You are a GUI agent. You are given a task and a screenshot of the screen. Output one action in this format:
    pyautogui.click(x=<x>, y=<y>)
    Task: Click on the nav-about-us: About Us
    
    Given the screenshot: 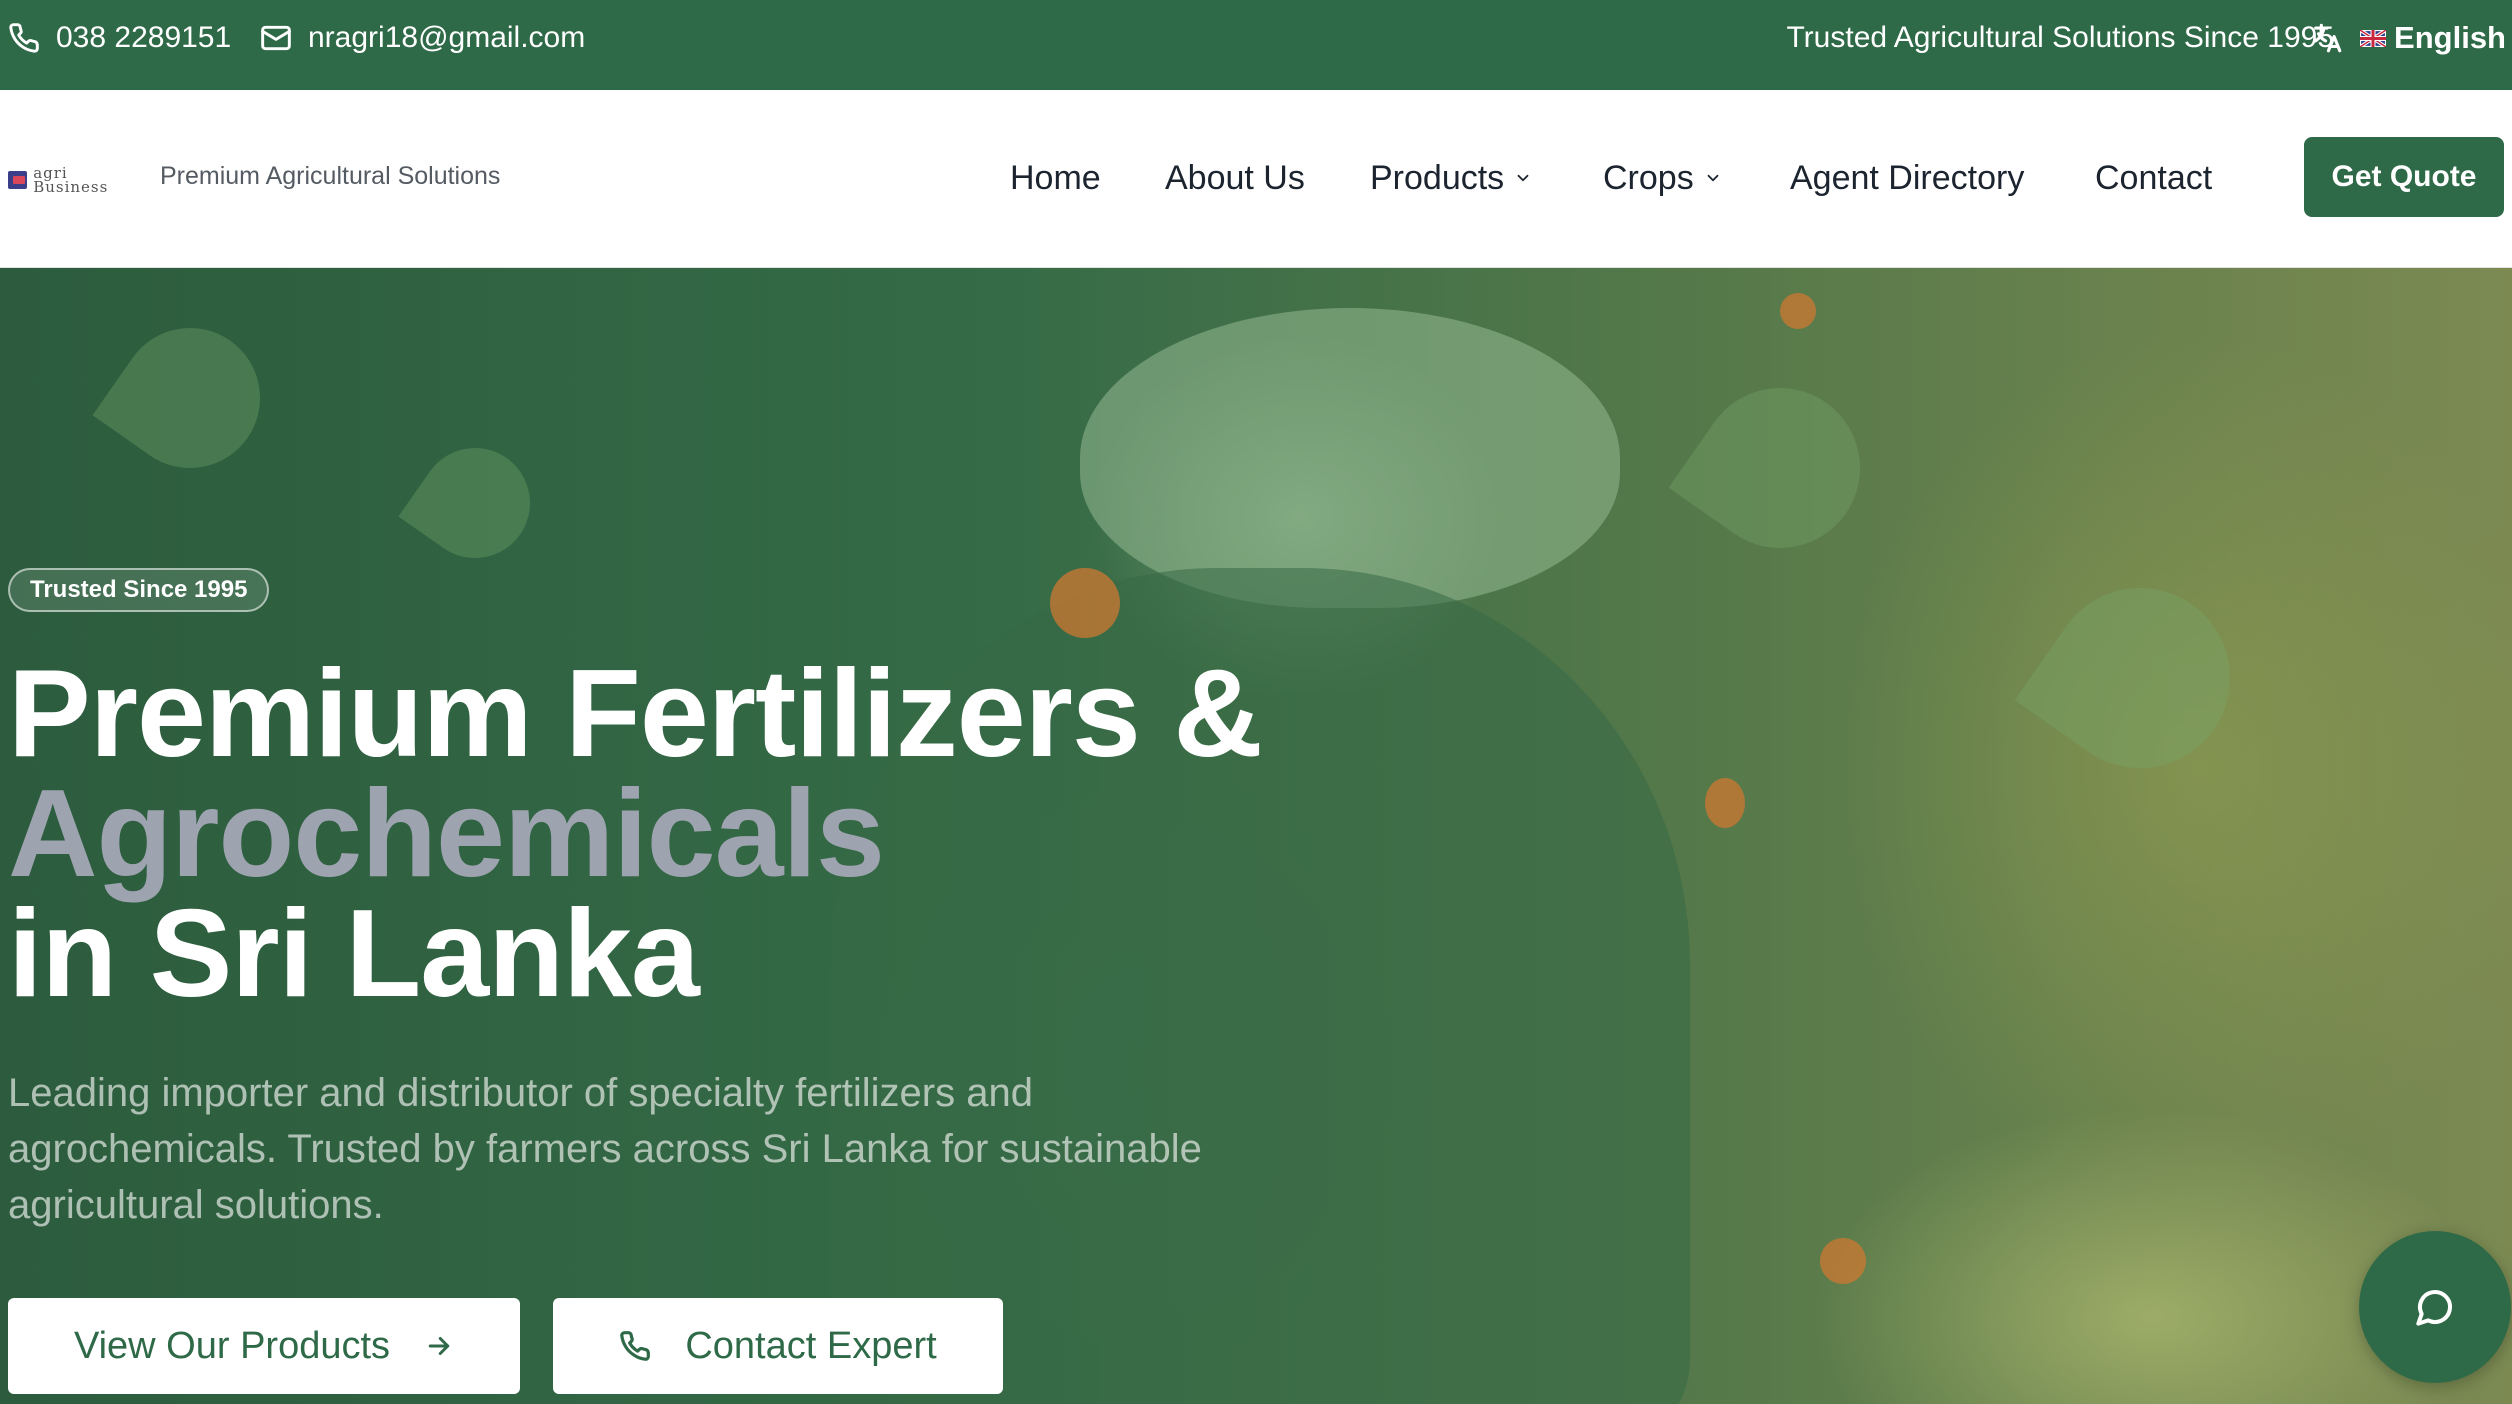 What is the action you would take?
    pyautogui.click(x=1235, y=178)
    